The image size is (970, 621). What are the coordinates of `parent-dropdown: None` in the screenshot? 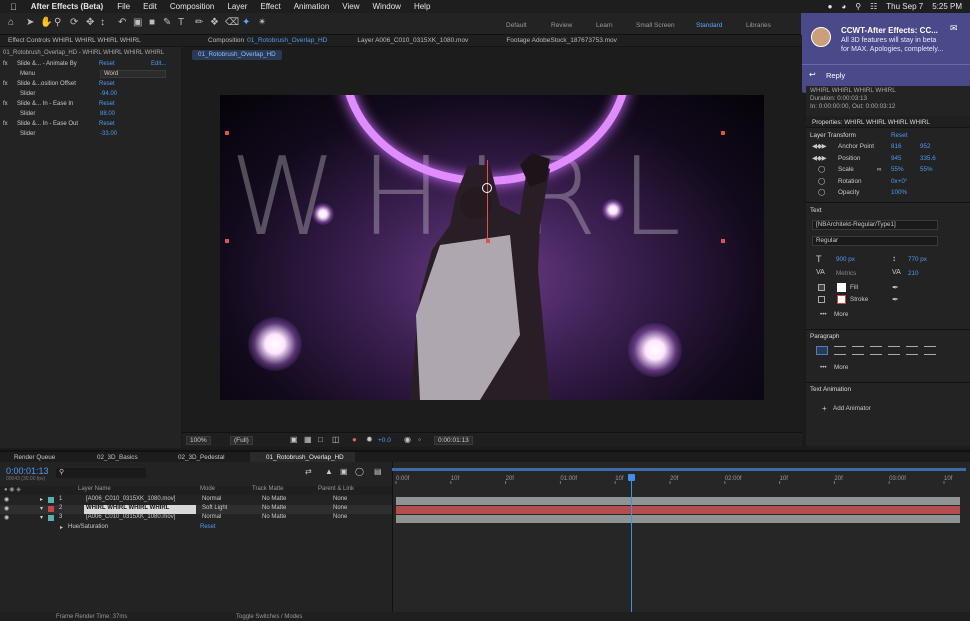 It's located at (340, 517).